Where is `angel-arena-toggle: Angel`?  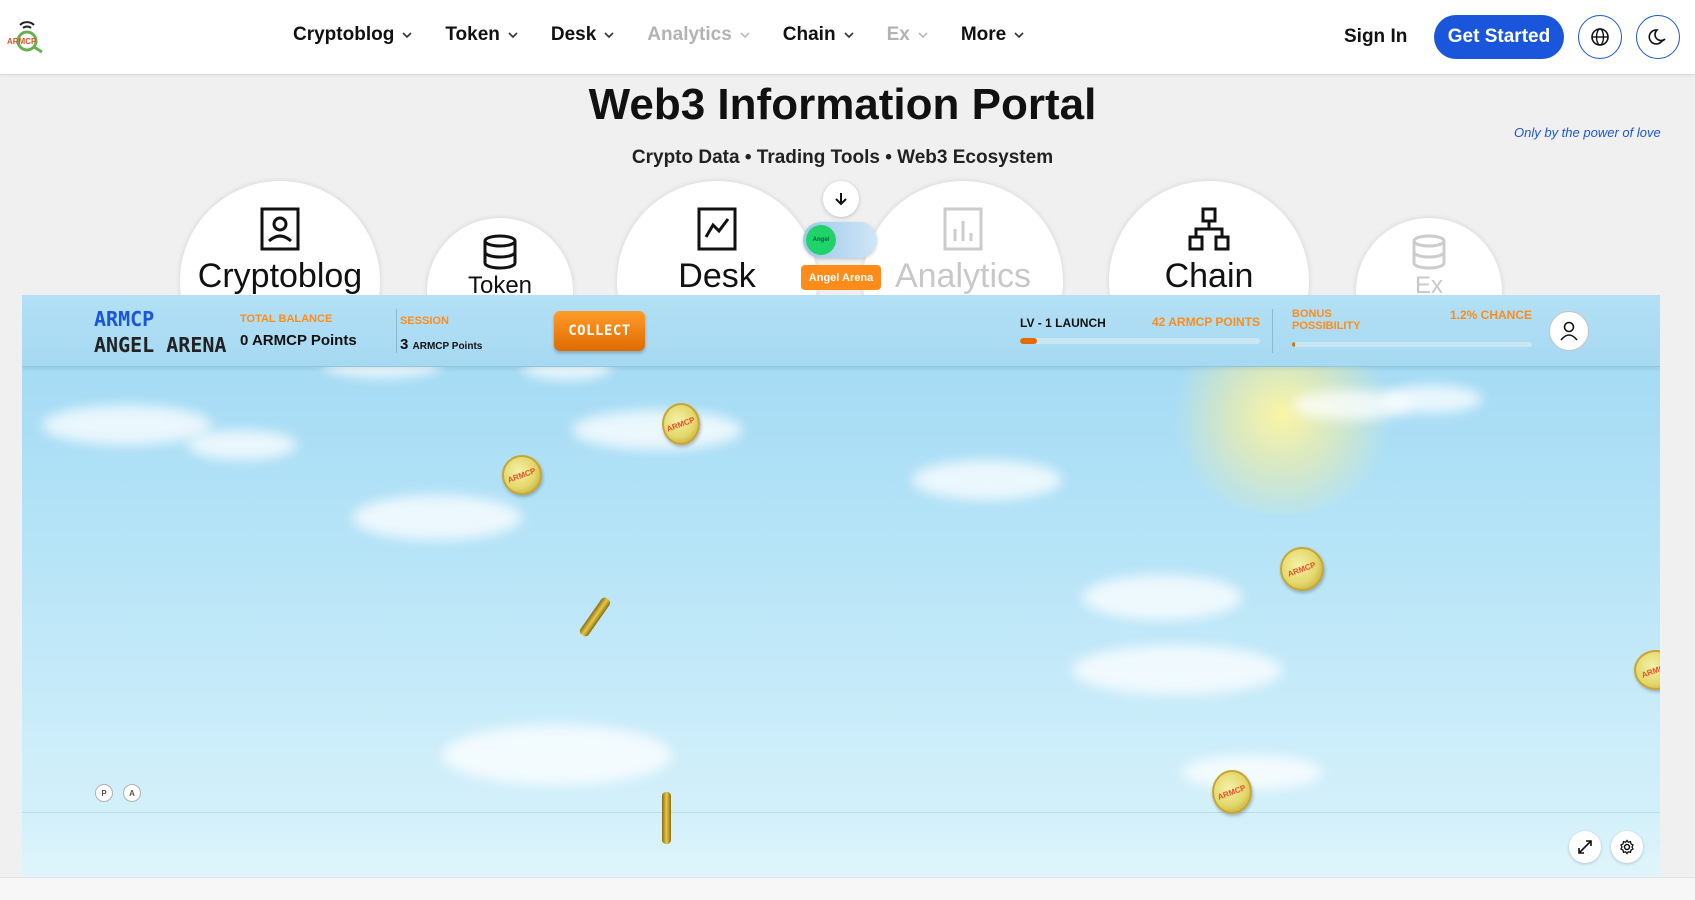
angel-arena-toggle: Angel is located at coordinates (840, 240).